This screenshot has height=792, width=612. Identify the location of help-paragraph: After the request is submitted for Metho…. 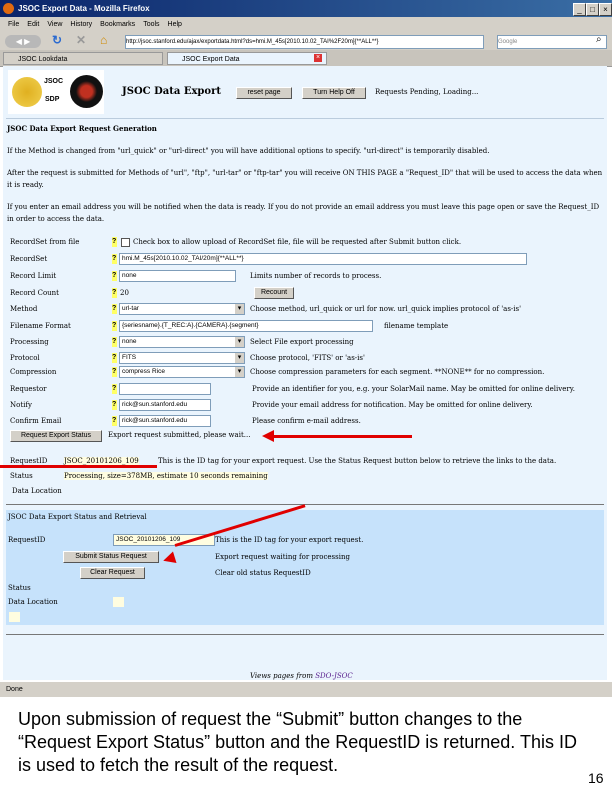
(305, 179).